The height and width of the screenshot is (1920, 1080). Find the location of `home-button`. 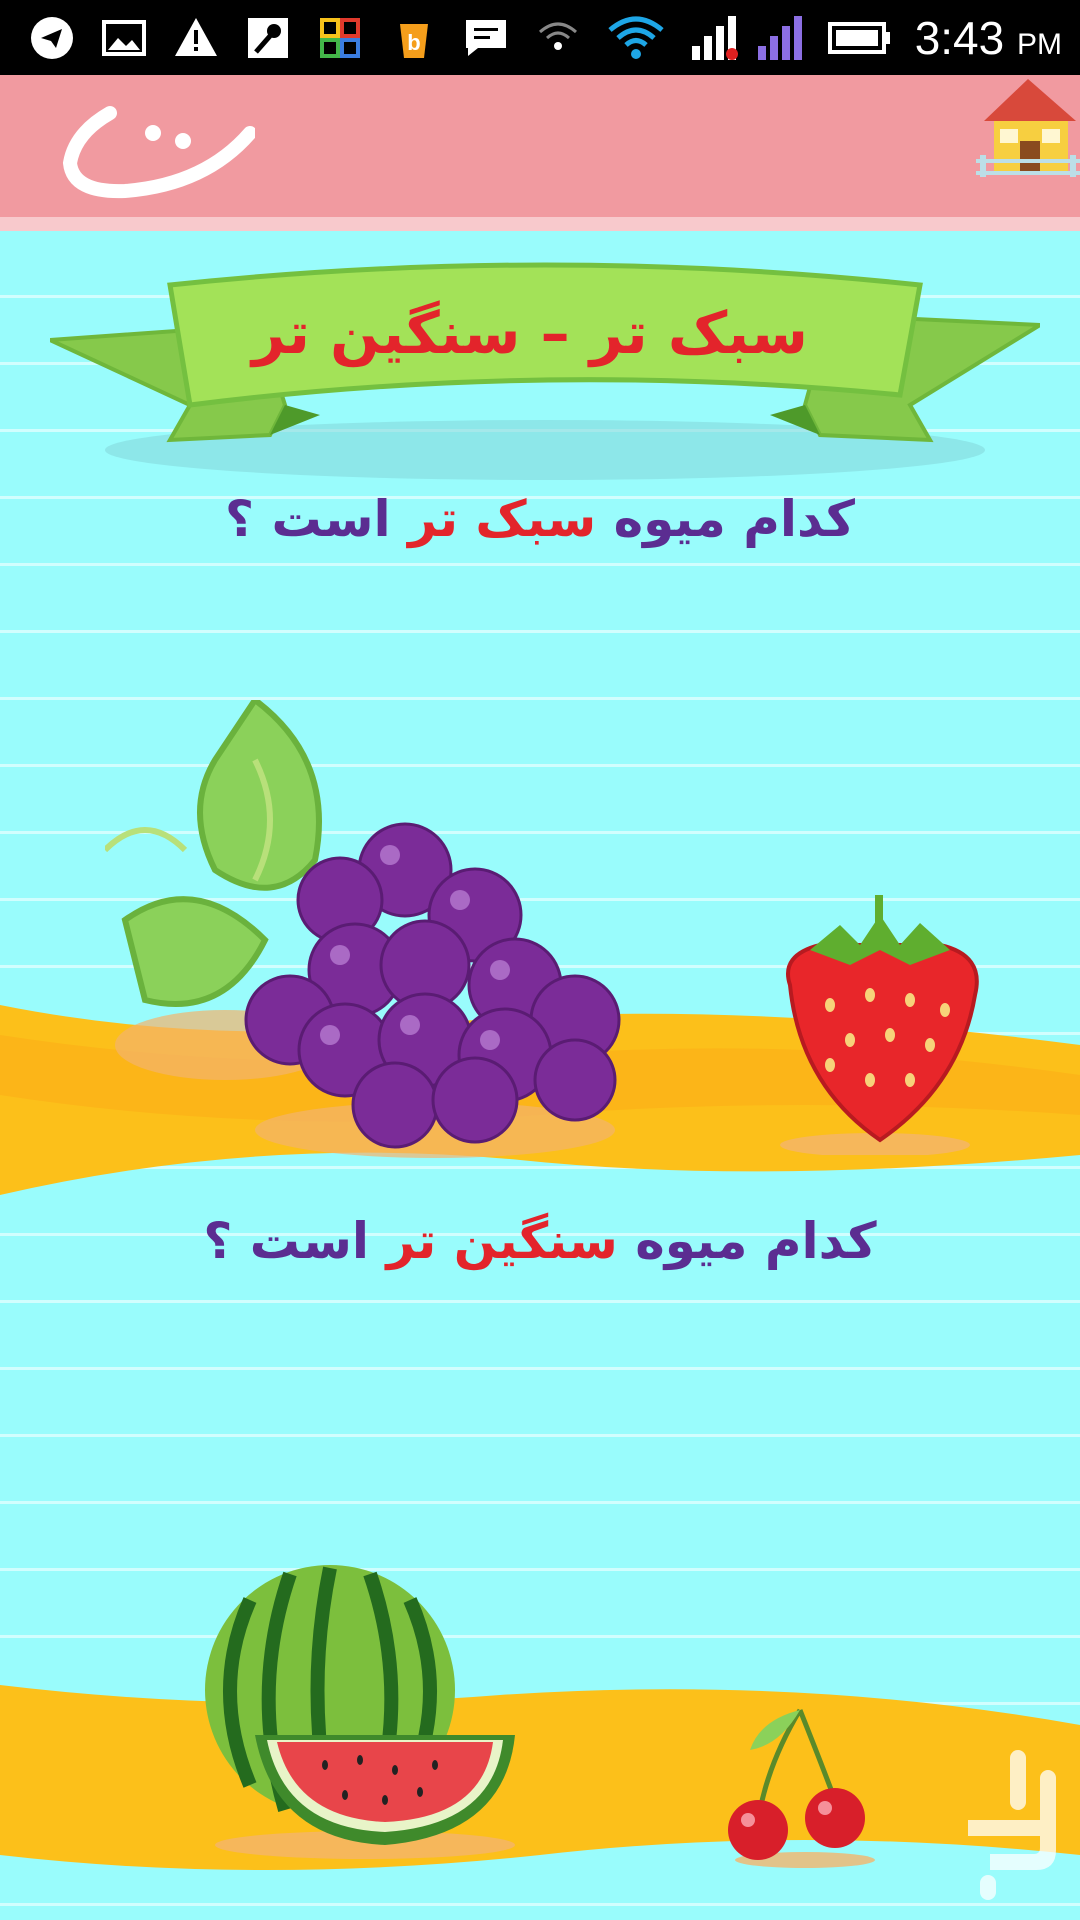

home-button is located at coordinates (1028, 127).